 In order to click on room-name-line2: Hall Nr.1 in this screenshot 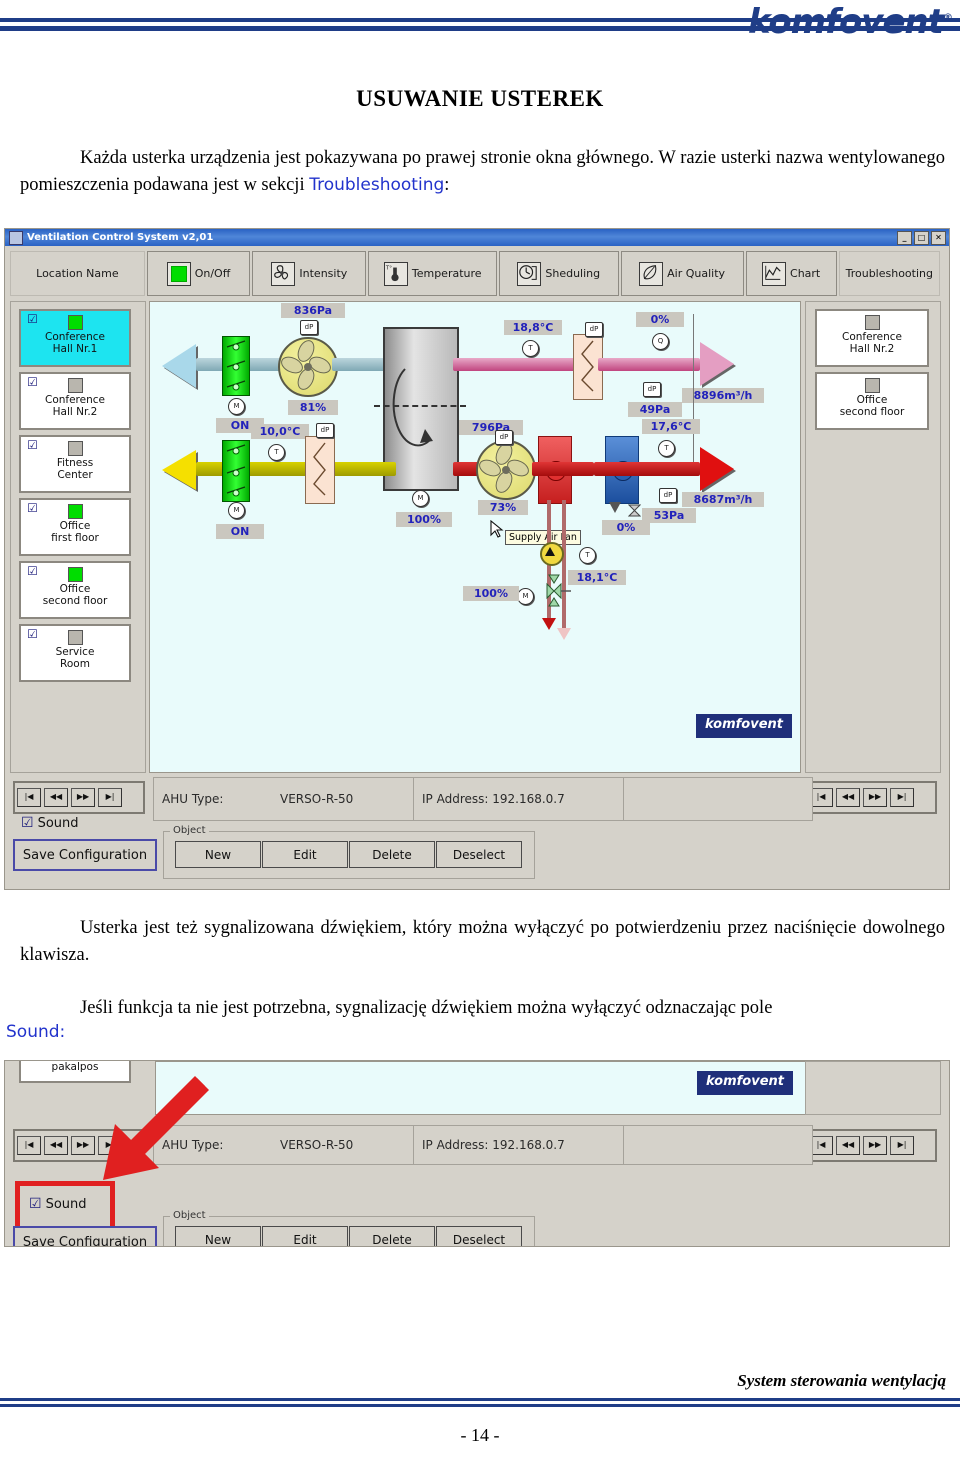, I will do `click(75, 349)`.